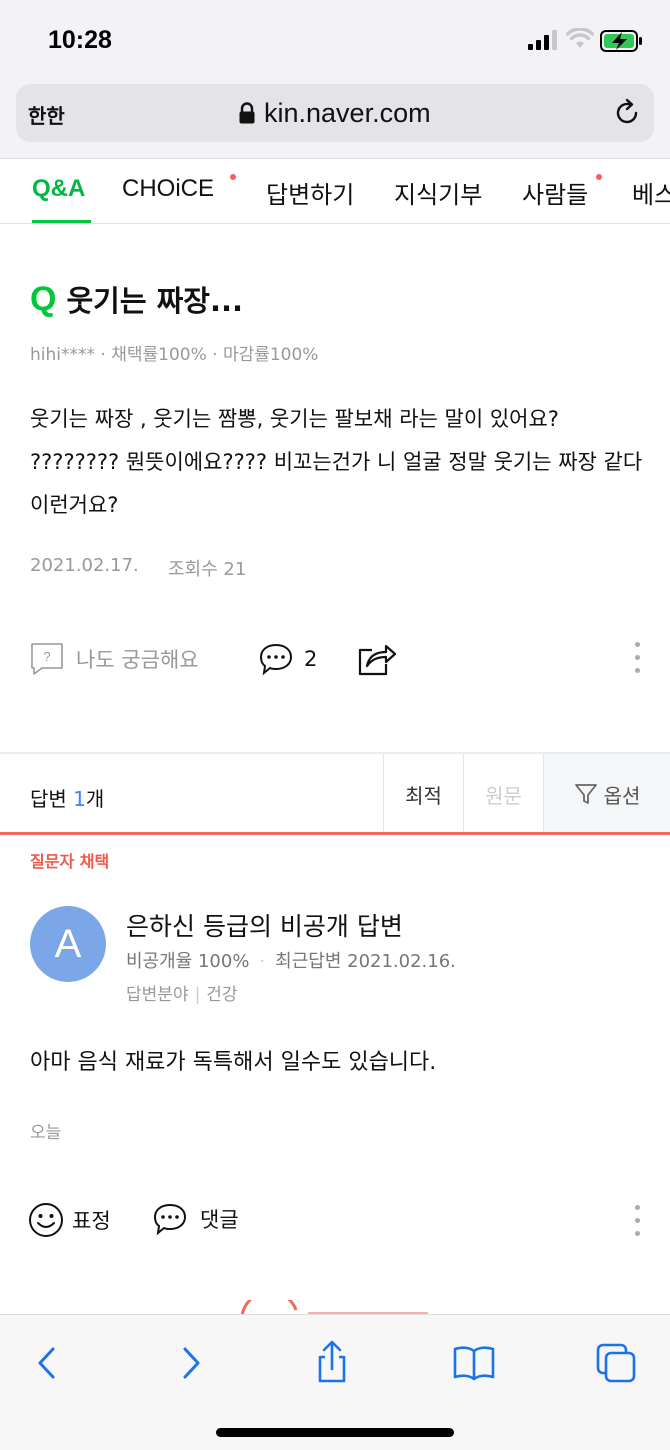 This screenshot has height=1450, width=670. I want to click on tab-choice: CHOiCE, so click(168, 189).